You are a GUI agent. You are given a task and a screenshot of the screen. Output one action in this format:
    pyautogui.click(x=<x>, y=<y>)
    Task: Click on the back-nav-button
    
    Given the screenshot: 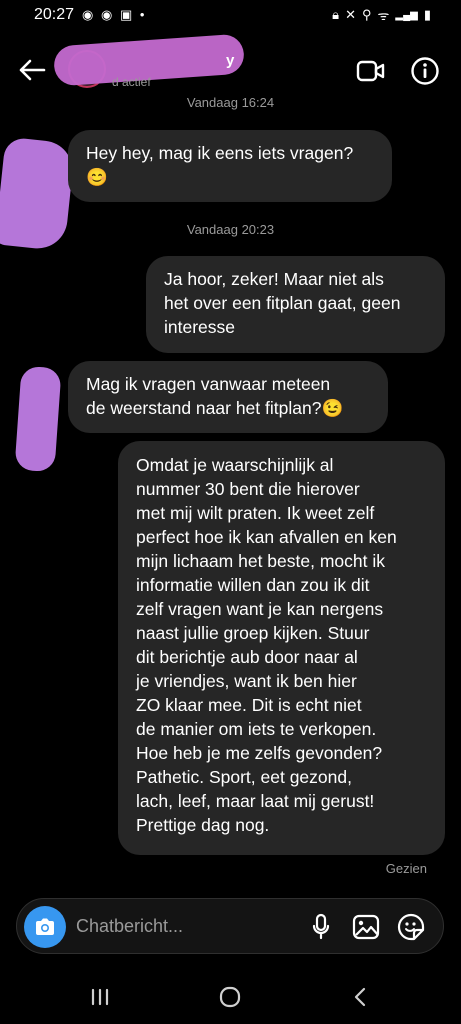 What is the action you would take?
    pyautogui.click(x=360, y=997)
    